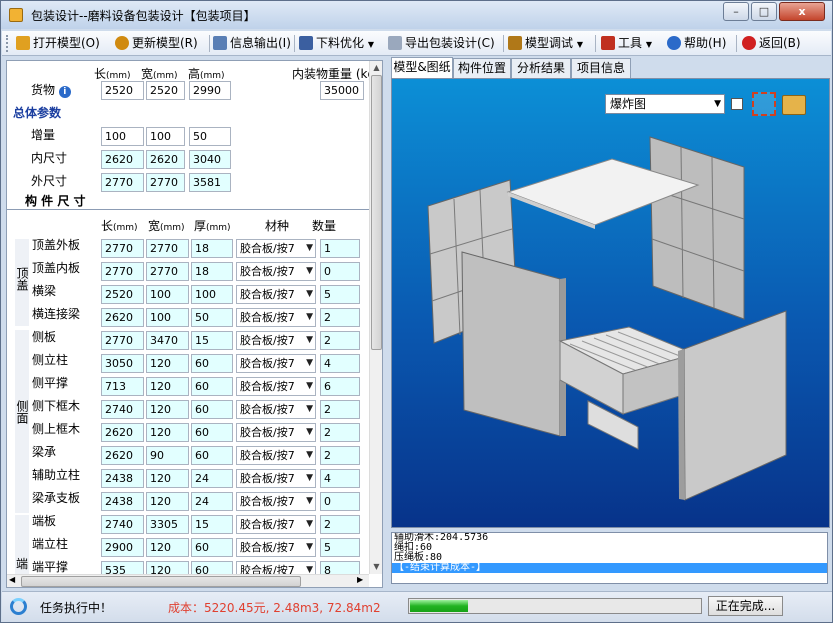 The height and width of the screenshot is (623, 833). Describe the element at coordinates (340, 248) in the screenshot. I see `component-qty-input: 1` at that location.